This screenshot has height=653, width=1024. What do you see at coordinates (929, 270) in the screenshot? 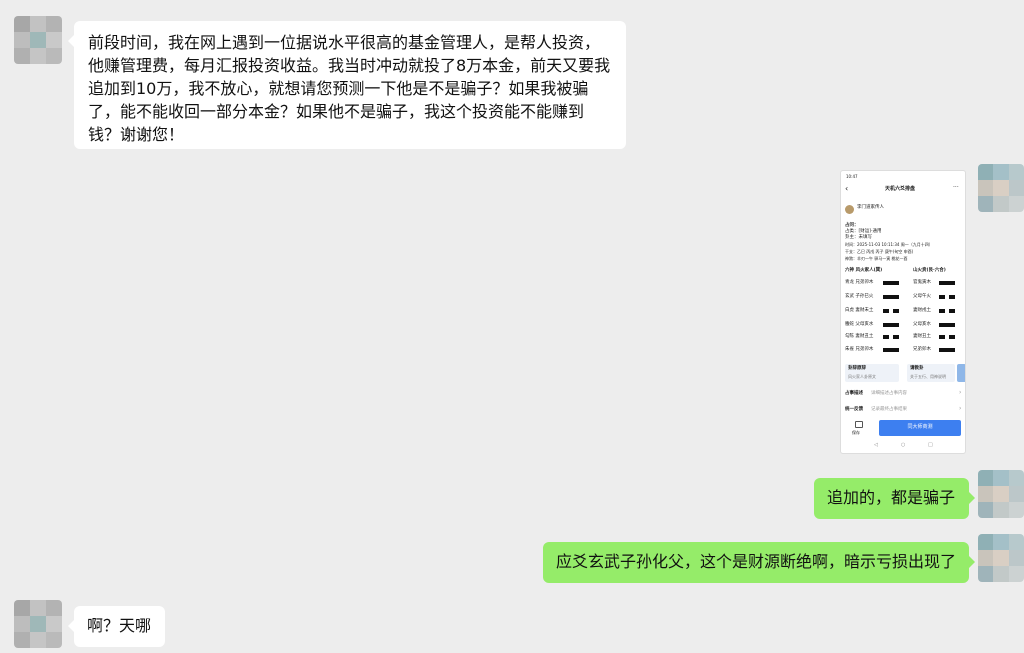
I see `col-right-header: 山火贲(艮·六合)` at bounding box center [929, 270].